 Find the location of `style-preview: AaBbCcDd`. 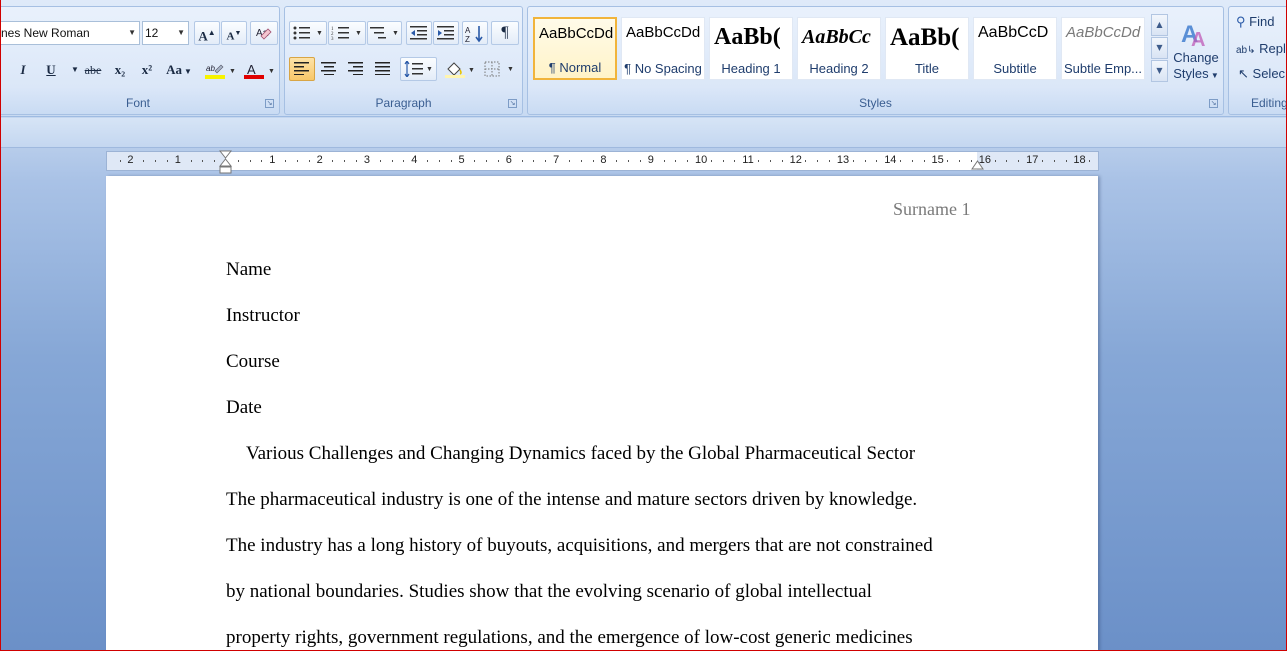

style-preview: AaBbCcDd is located at coordinates (576, 33).